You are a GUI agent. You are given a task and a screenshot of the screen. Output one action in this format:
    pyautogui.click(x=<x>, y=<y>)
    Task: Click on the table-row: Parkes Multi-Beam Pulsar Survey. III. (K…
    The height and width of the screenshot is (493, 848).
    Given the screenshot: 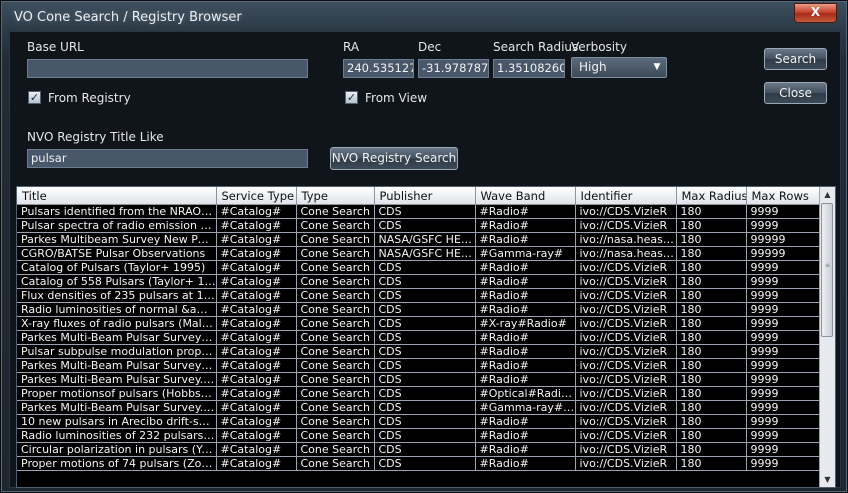 What is the action you would take?
    pyautogui.click(x=419, y=407)
    